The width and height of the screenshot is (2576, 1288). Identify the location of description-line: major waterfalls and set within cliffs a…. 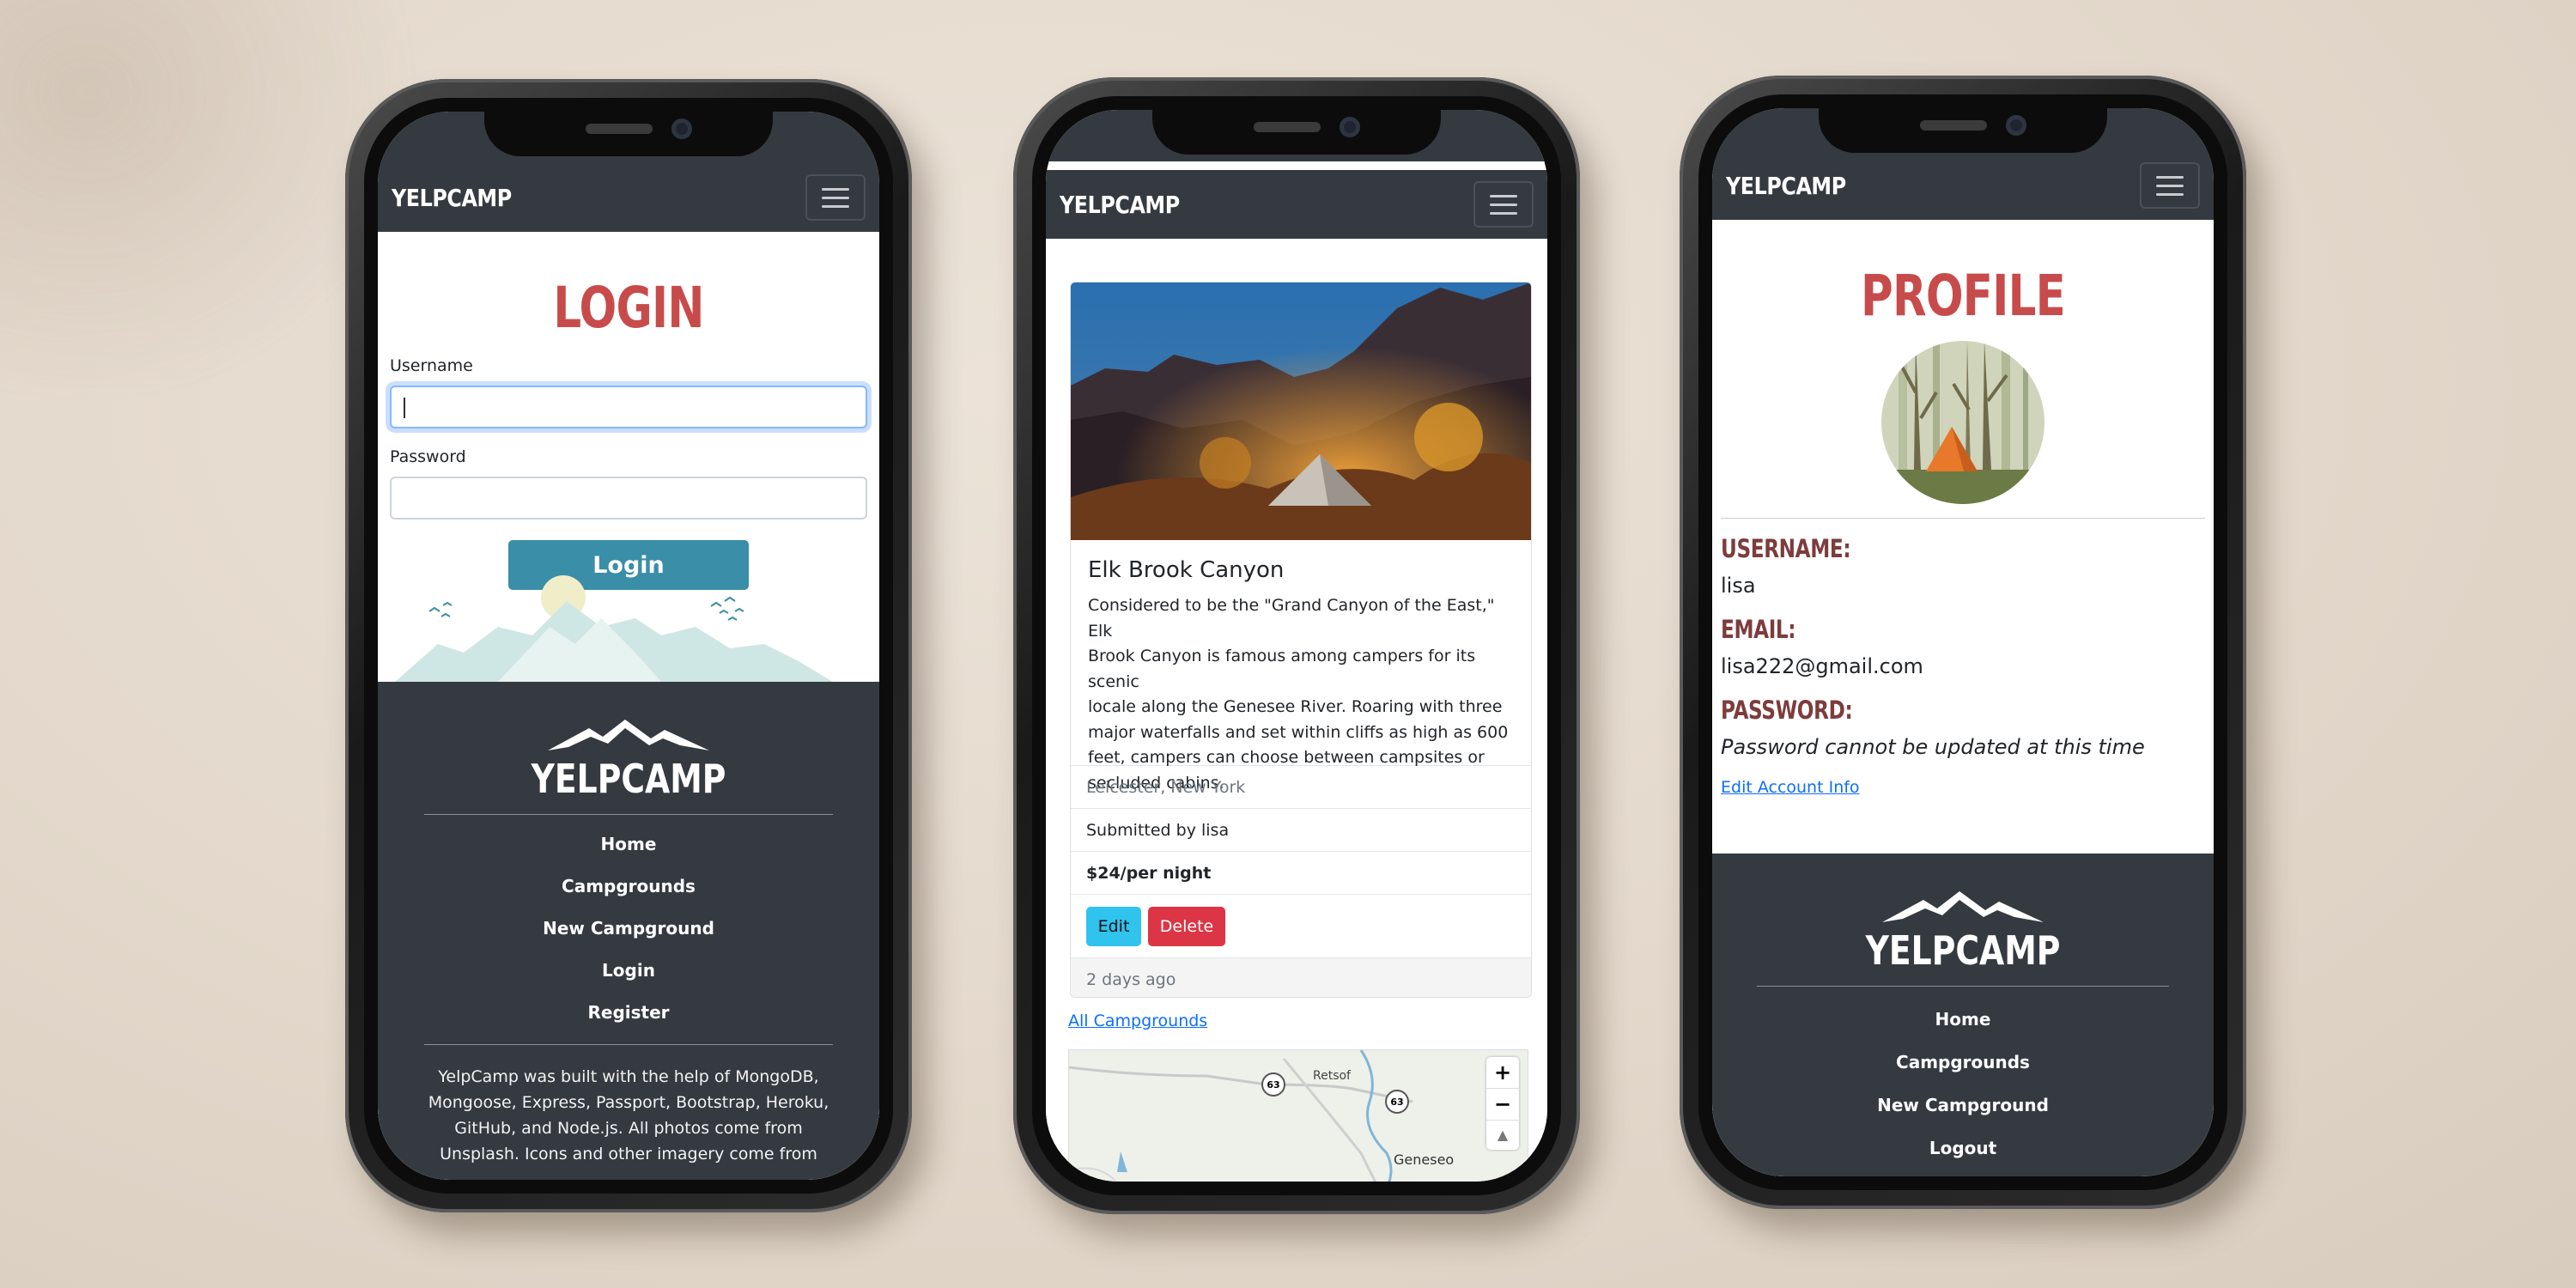
(1298, 732).